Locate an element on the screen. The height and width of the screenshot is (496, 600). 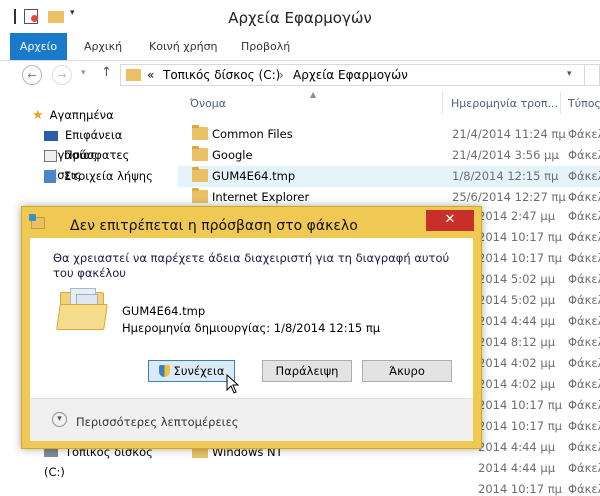
file-date: 2014 8:12 μμ is located at coordinates (517, 342).